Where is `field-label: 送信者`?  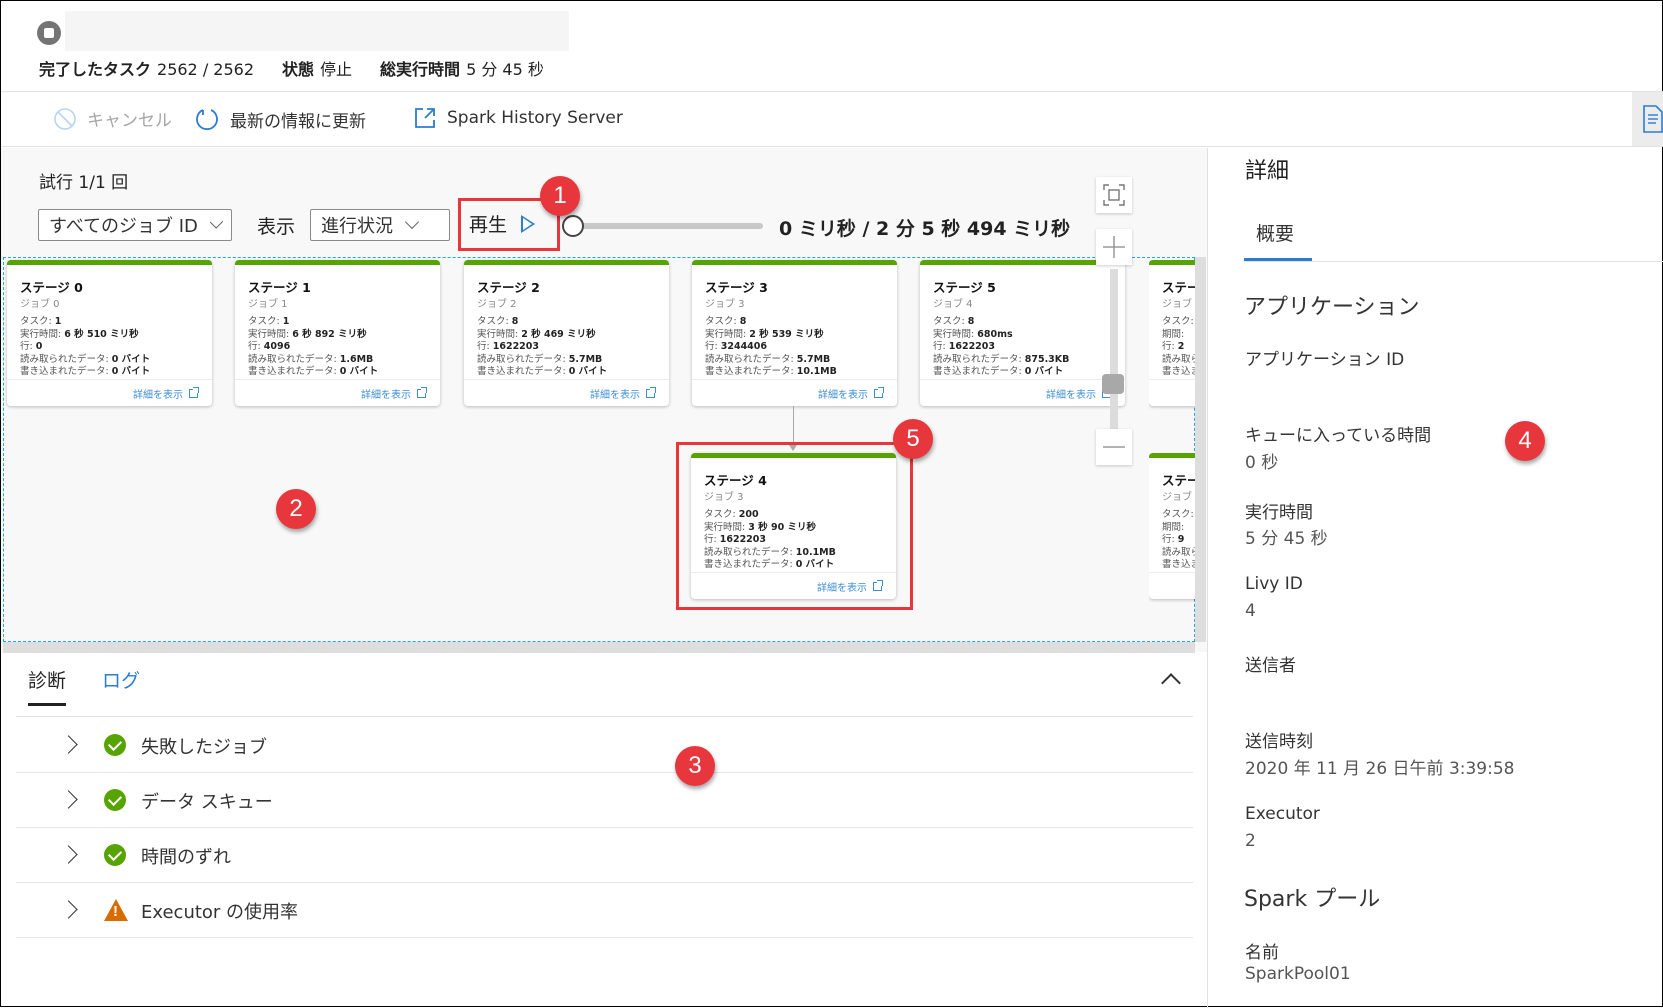
field-label: 送信者 is located at coordinates (1270, 666).